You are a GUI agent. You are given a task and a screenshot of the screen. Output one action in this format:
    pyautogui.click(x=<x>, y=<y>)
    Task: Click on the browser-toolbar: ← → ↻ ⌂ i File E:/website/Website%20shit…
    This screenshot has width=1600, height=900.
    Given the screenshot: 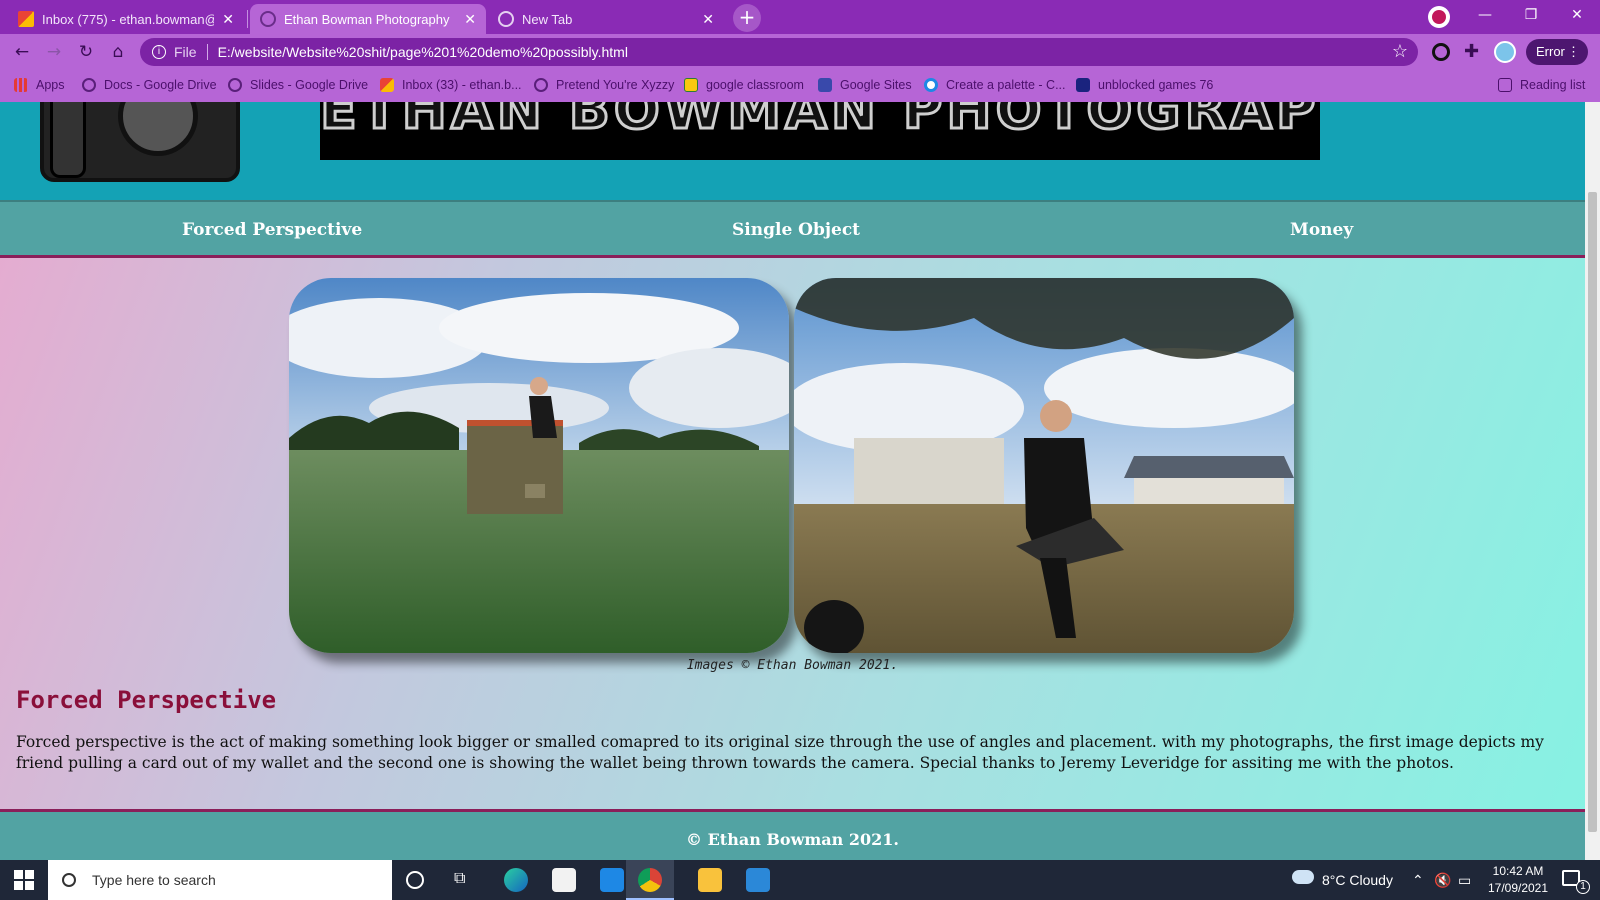 What is the action you would take?
    pyautogui.click(x=800, y=52)
    